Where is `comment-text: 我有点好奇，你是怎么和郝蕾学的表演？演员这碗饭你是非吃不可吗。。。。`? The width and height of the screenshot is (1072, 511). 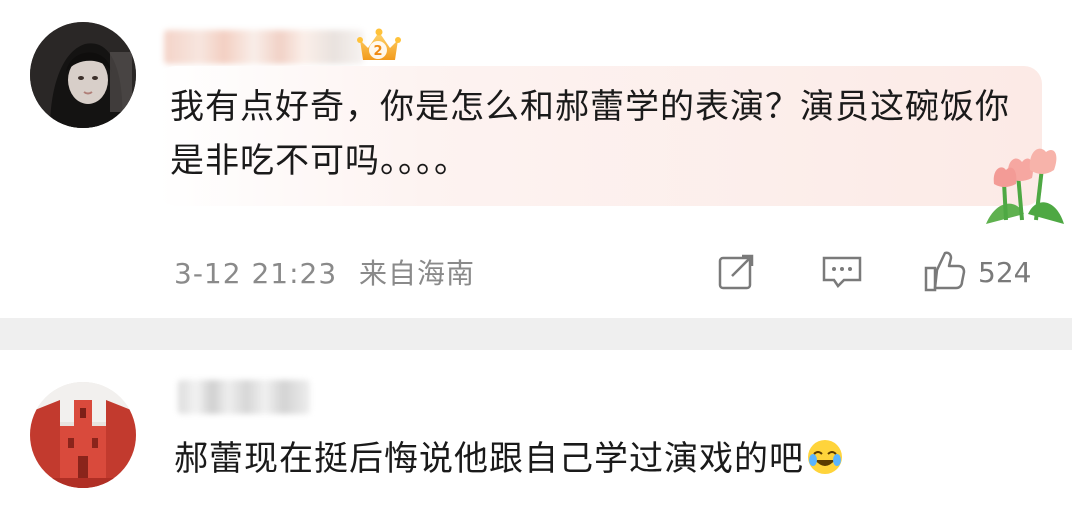 comment-text: 我有点好奇，你是怎么和郝蕾学的表演？演员这碗饭你是非吃不可吗。。。。 is located at coordinates (590, 134).